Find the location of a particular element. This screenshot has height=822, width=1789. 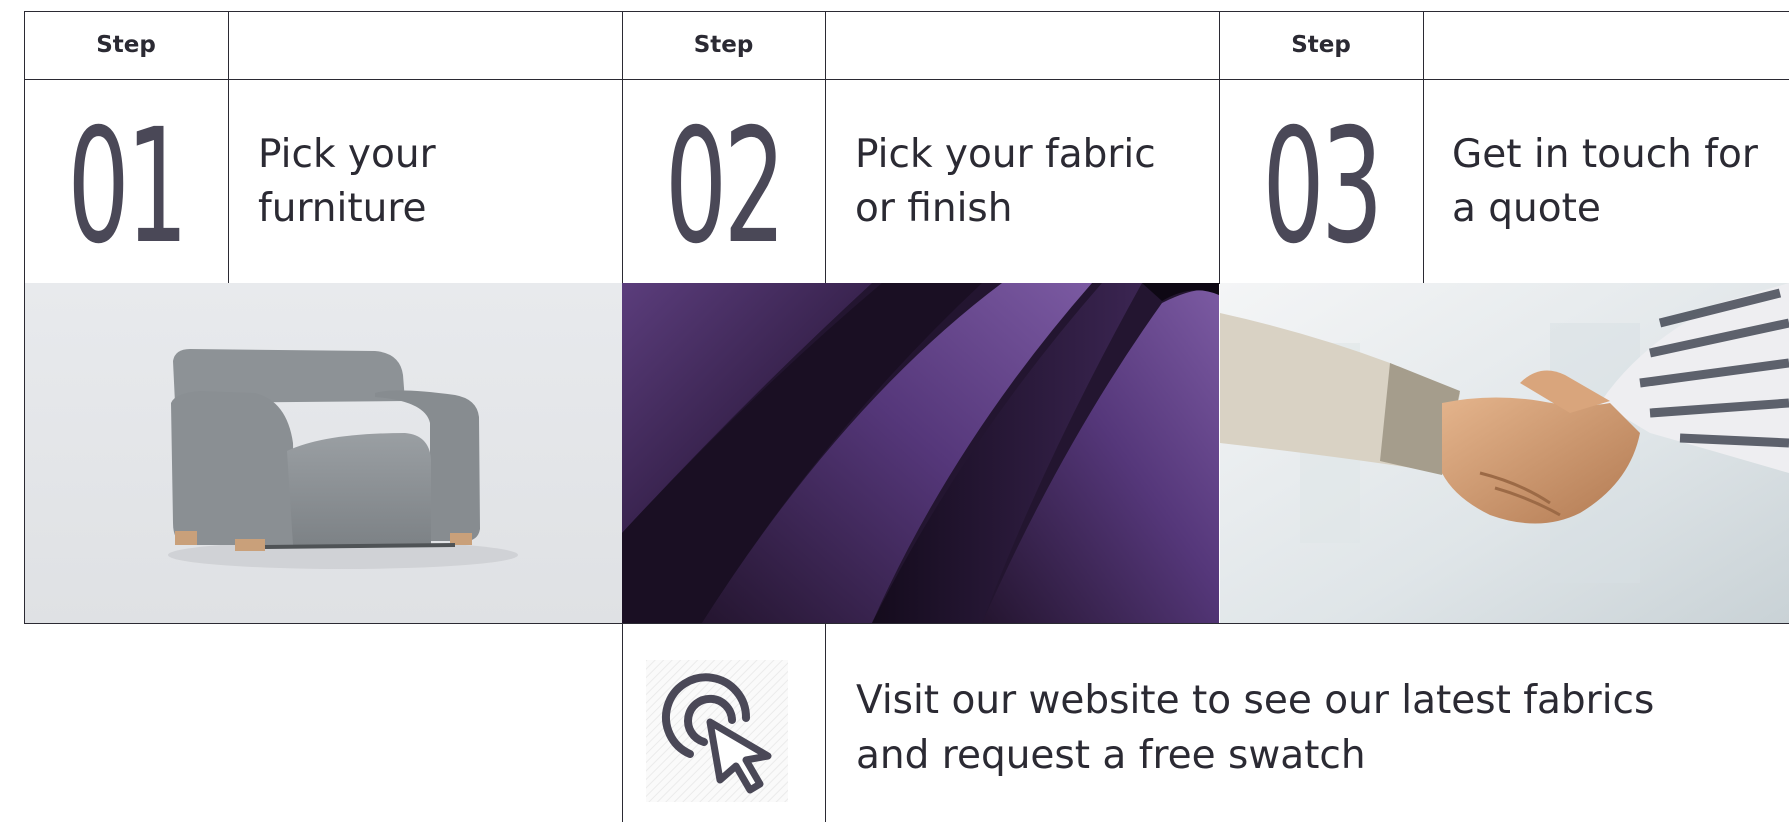

step-3-label: Step is located at coordinates (1321, 45).